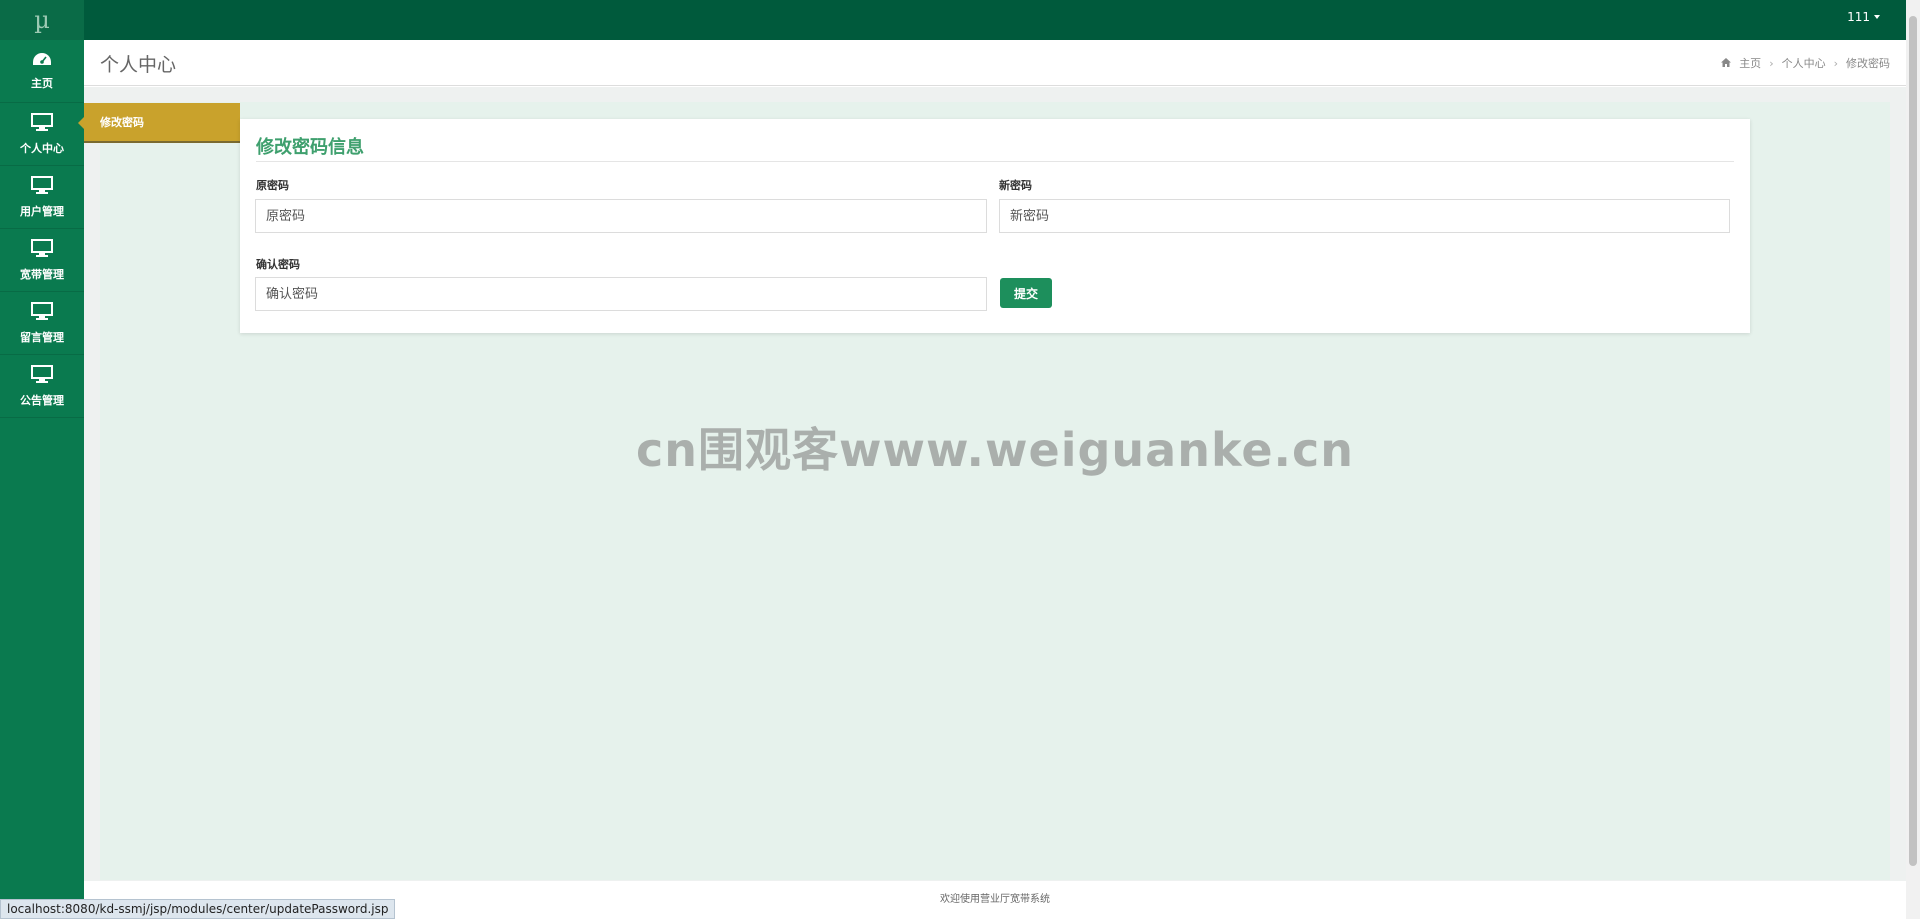 The height and width of the screenshot is (919, 1920). What do you see at coordinates (1364, 216) in the screenshot?
I see `new-password-input` at bounding box center [1364, 216].